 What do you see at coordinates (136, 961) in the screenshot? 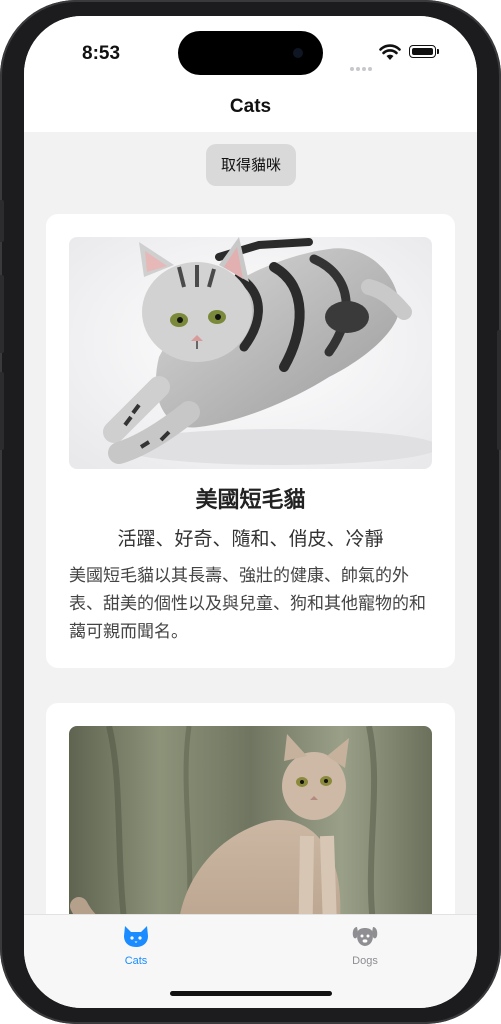
I see `tab-cats-label: Cats` at bounding box center [136, 961].